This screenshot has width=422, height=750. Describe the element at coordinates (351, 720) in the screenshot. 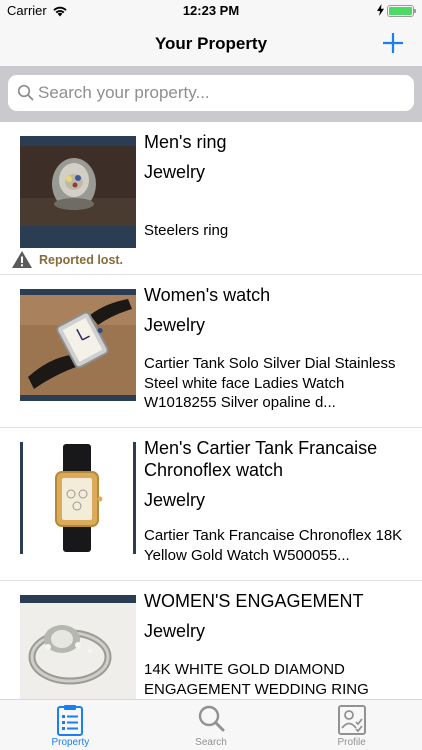

I see `profile-card-icon` at that location.